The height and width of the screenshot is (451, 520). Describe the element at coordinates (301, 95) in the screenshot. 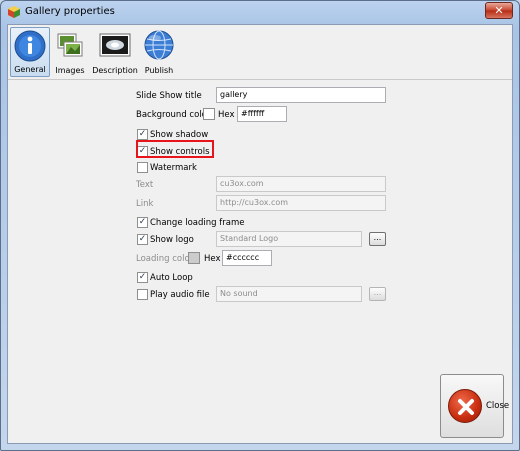

I see `slideshow-title-input: gallery` at that location.